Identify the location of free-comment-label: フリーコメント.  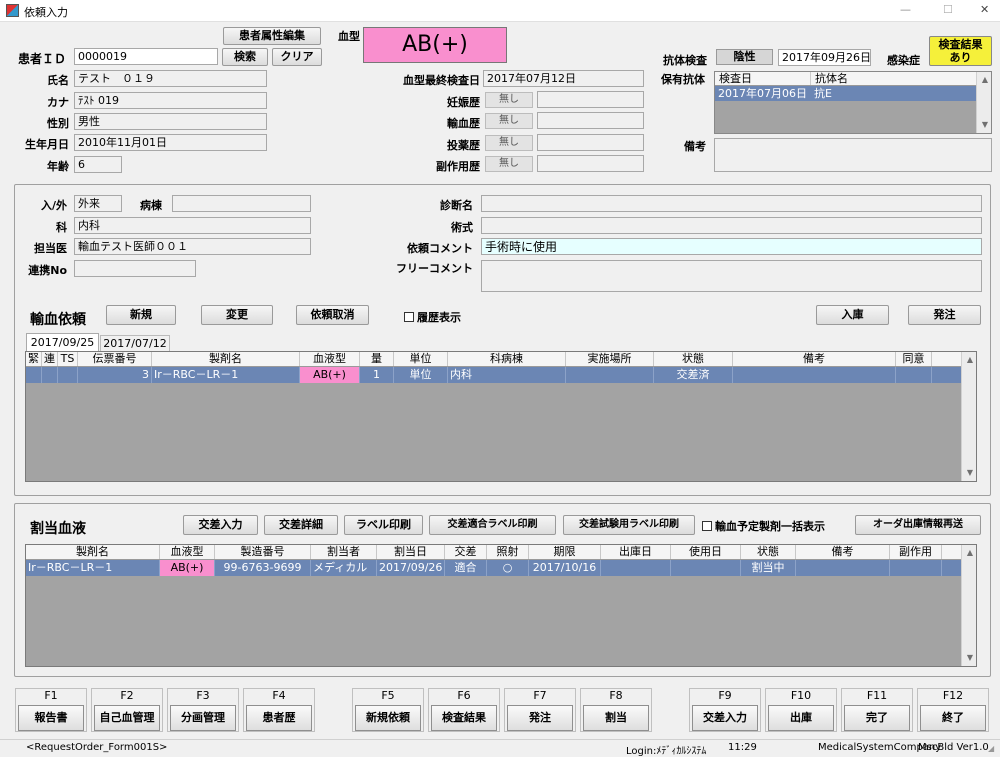
(434, 268).